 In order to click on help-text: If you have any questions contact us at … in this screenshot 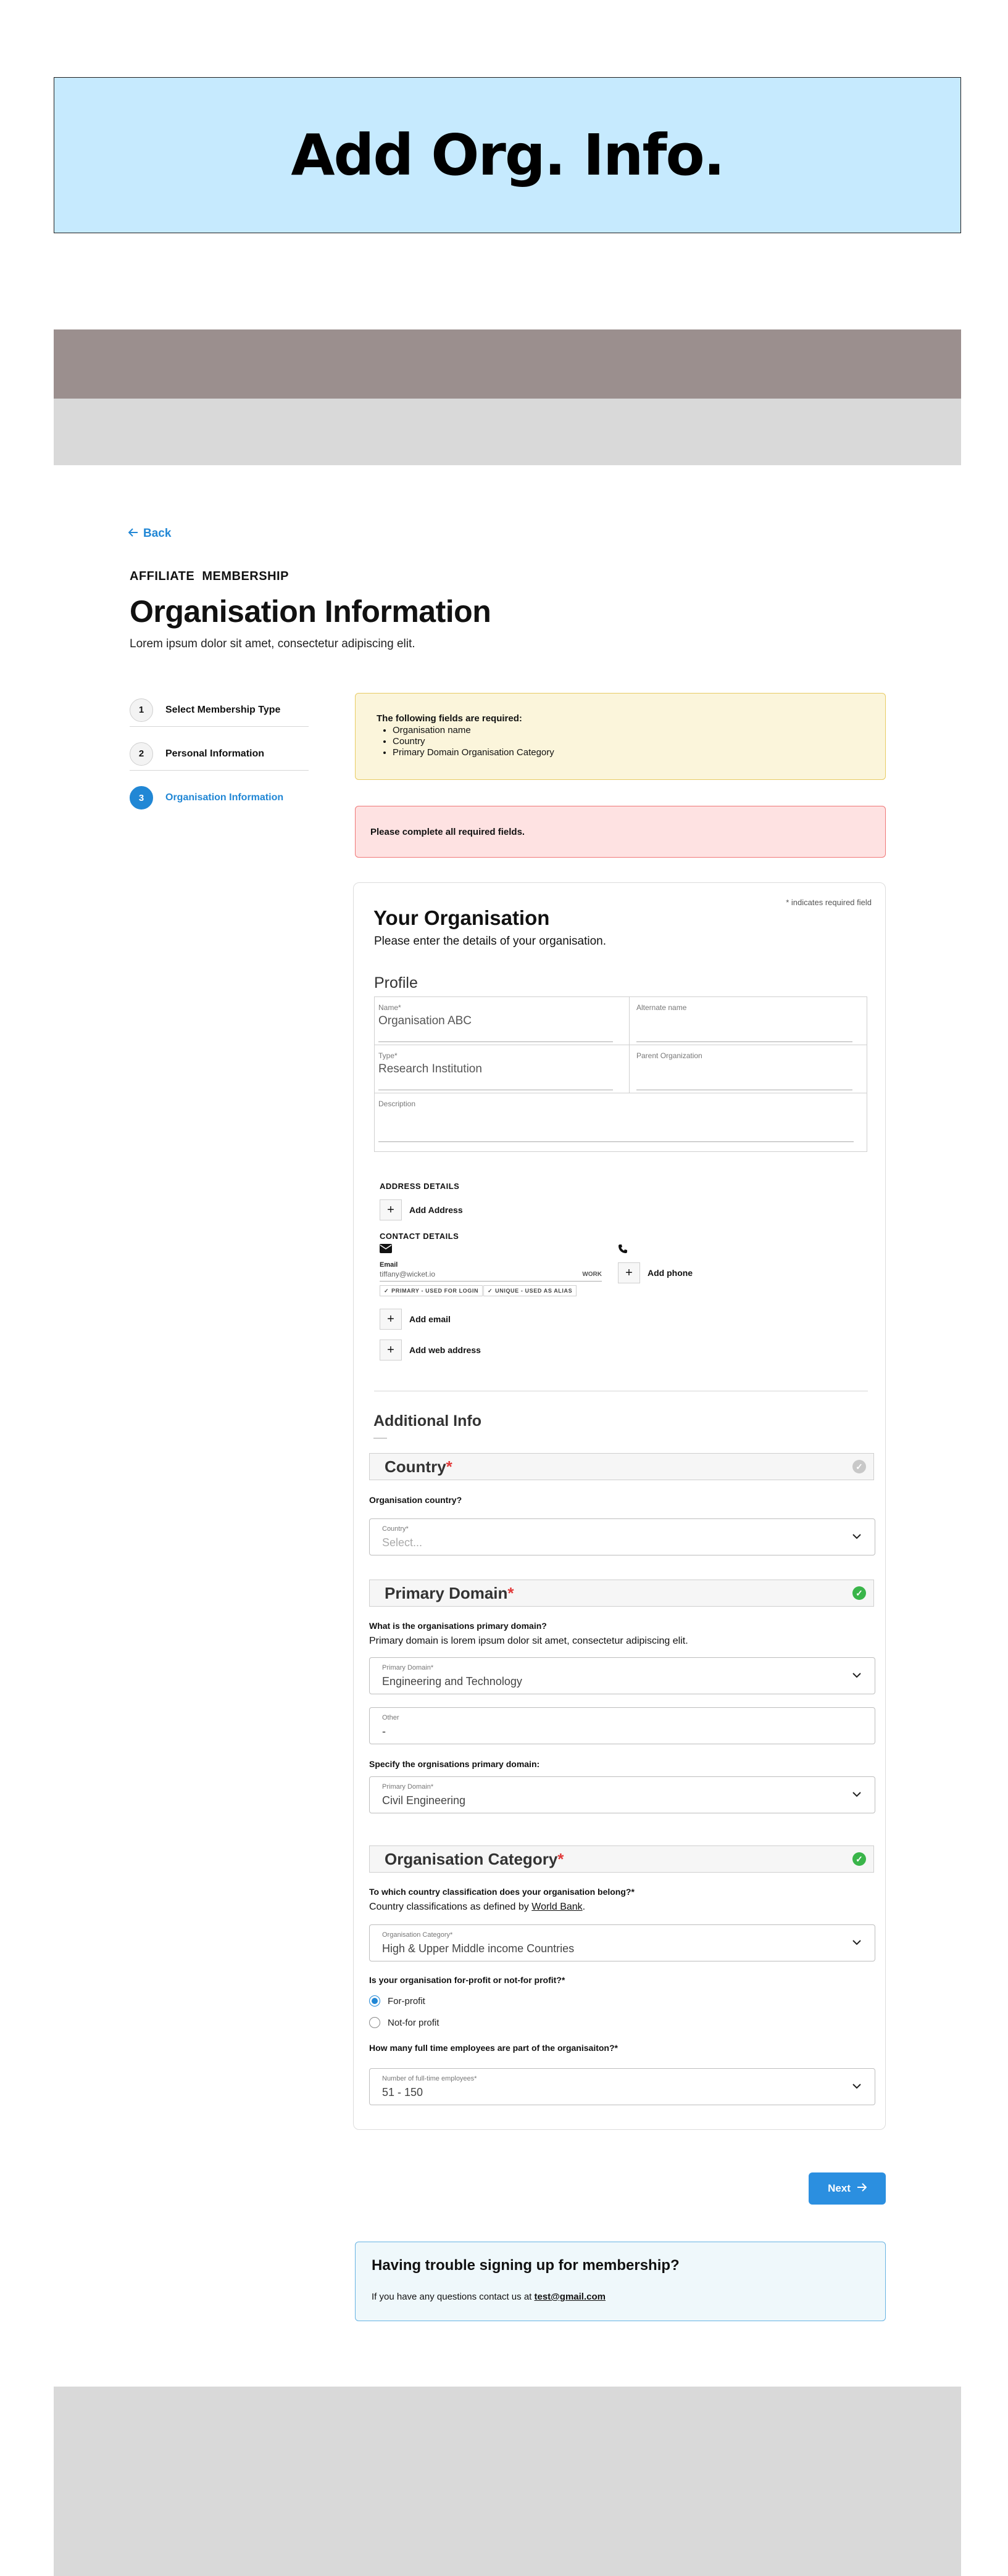, I will do `click(620, 2297)`.